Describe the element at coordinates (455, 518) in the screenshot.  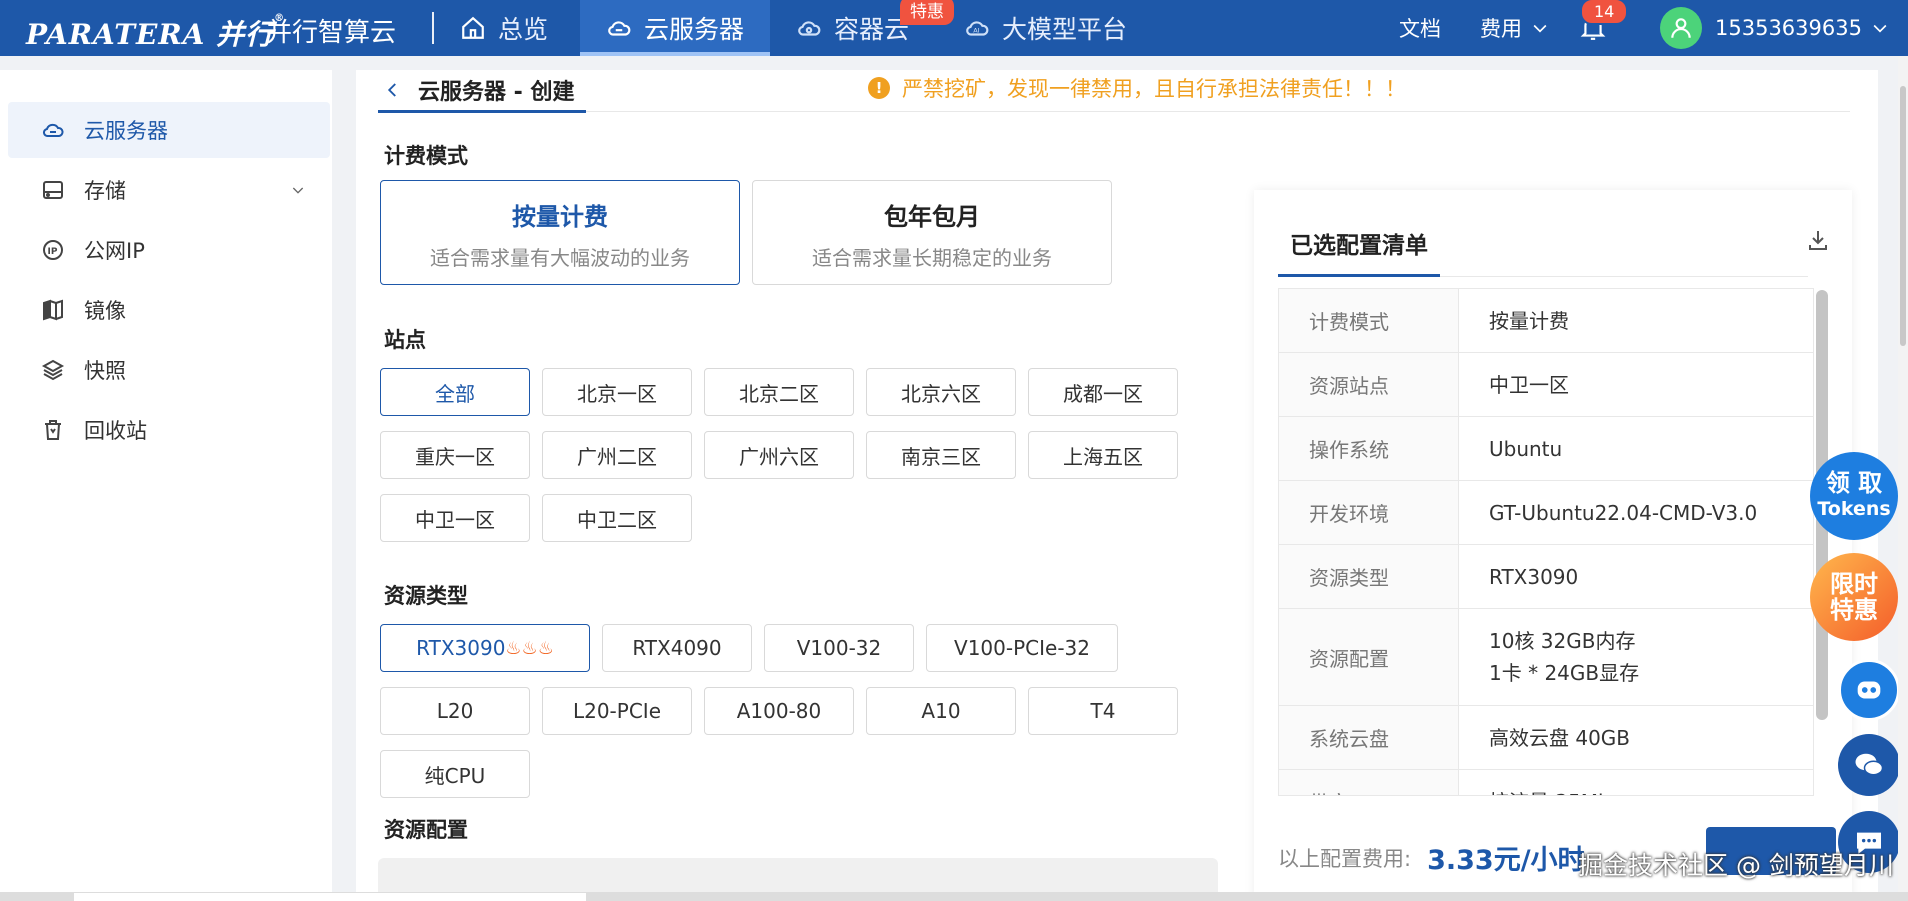
I see `site-option: 中卫一区` at that location.